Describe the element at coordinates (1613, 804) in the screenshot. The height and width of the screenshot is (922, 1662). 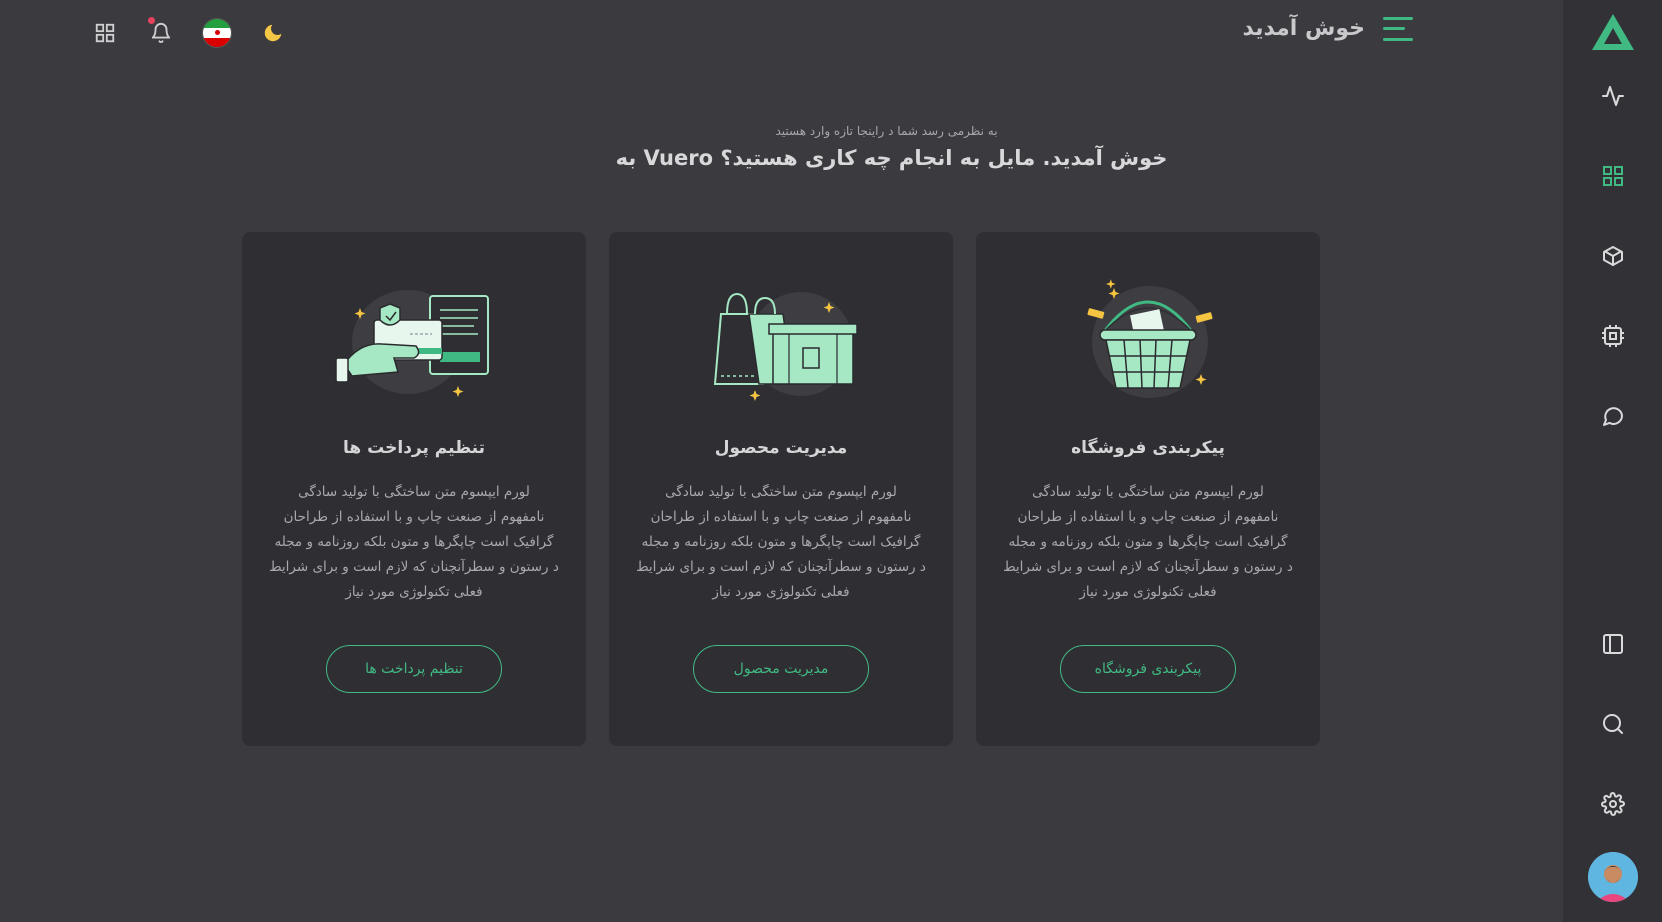
I see `settings-icon` at that location.